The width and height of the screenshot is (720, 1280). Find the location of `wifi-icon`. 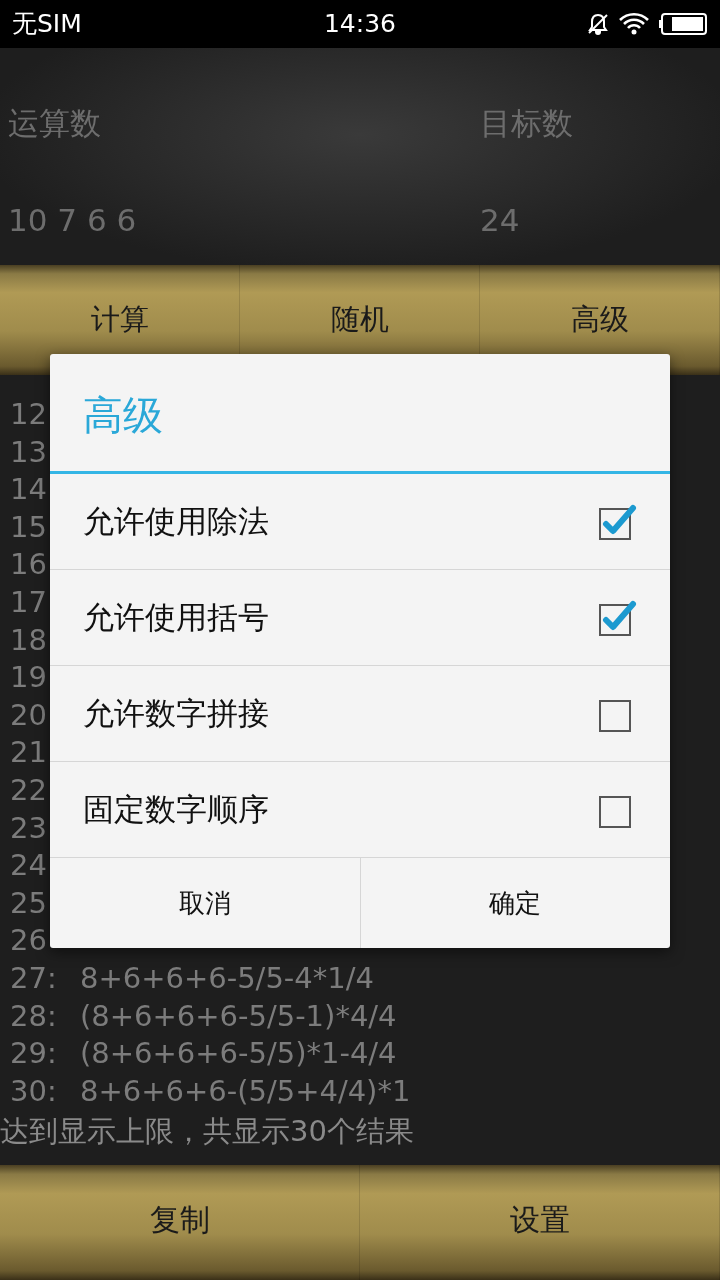

wifi-icon is located at coordinates (634, 24).